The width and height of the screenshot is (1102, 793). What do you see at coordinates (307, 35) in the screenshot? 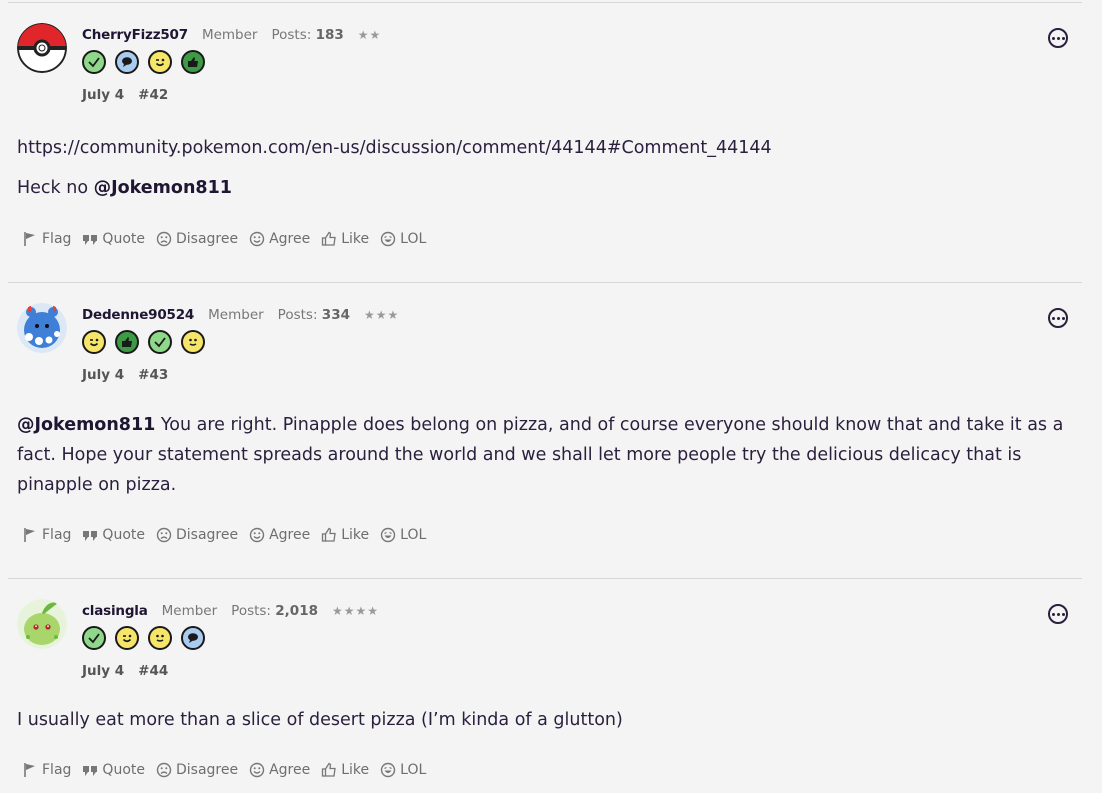
I see `post-count: Posts: 183` at bounding box center [307, 35].